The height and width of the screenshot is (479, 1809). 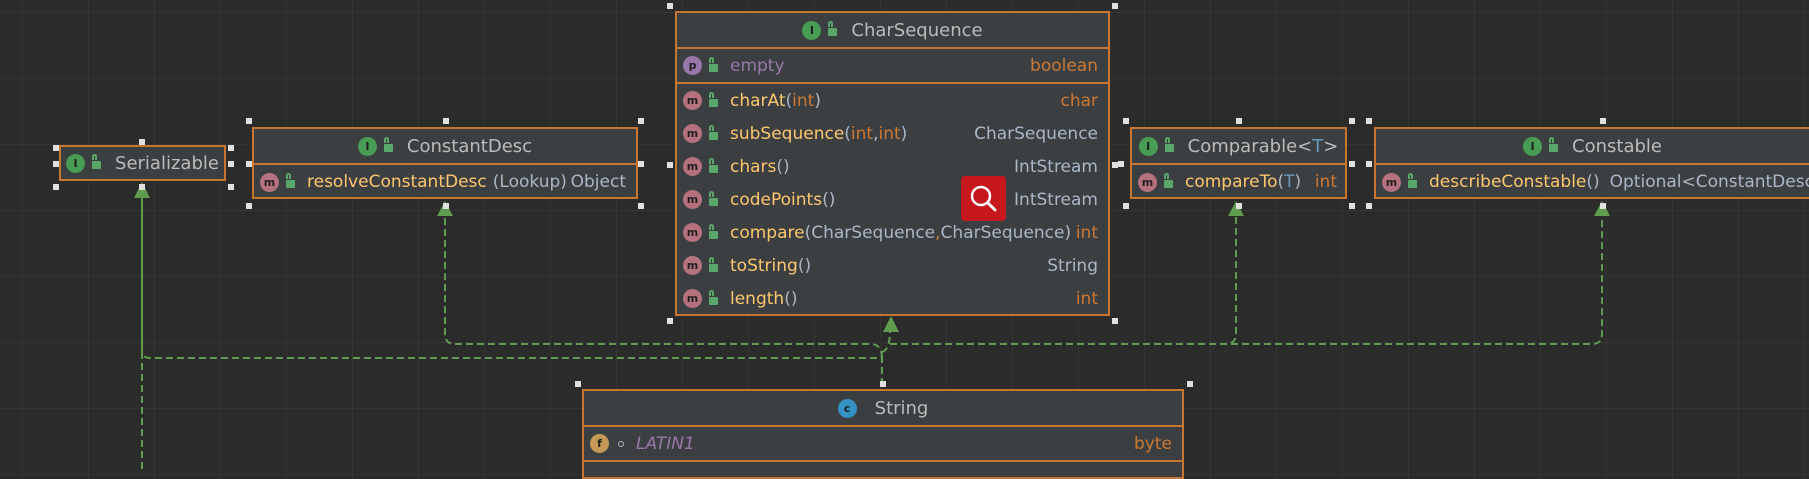 I want to click on string-header: c String, so click(x=883, y=408).